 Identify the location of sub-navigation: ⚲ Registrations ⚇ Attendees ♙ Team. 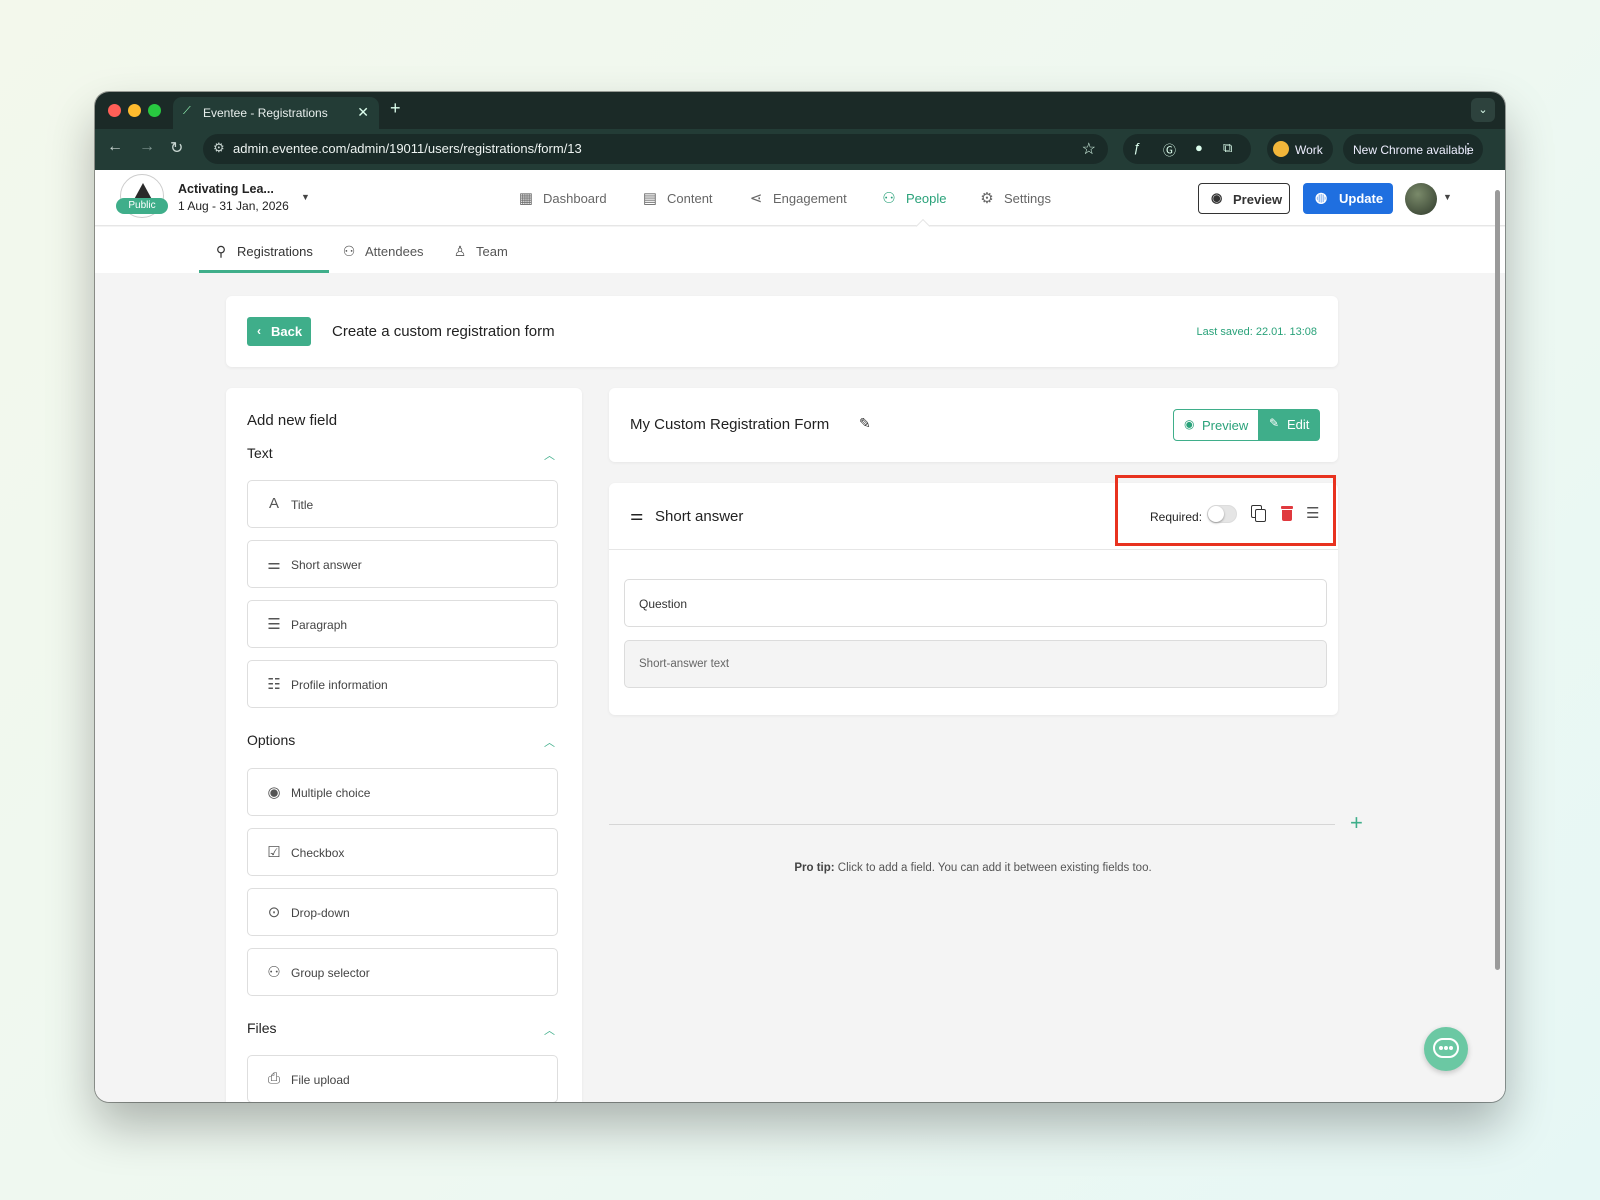
(800, 250).